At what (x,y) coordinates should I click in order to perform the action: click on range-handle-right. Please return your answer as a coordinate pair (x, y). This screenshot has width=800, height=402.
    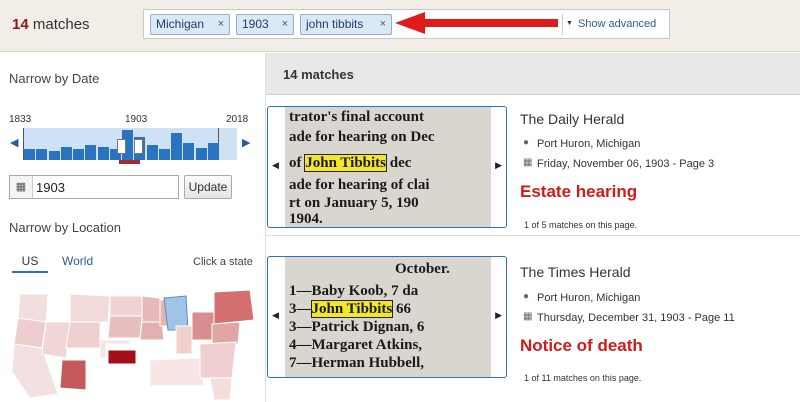
    Looking at the image, I should click on (138, 146).